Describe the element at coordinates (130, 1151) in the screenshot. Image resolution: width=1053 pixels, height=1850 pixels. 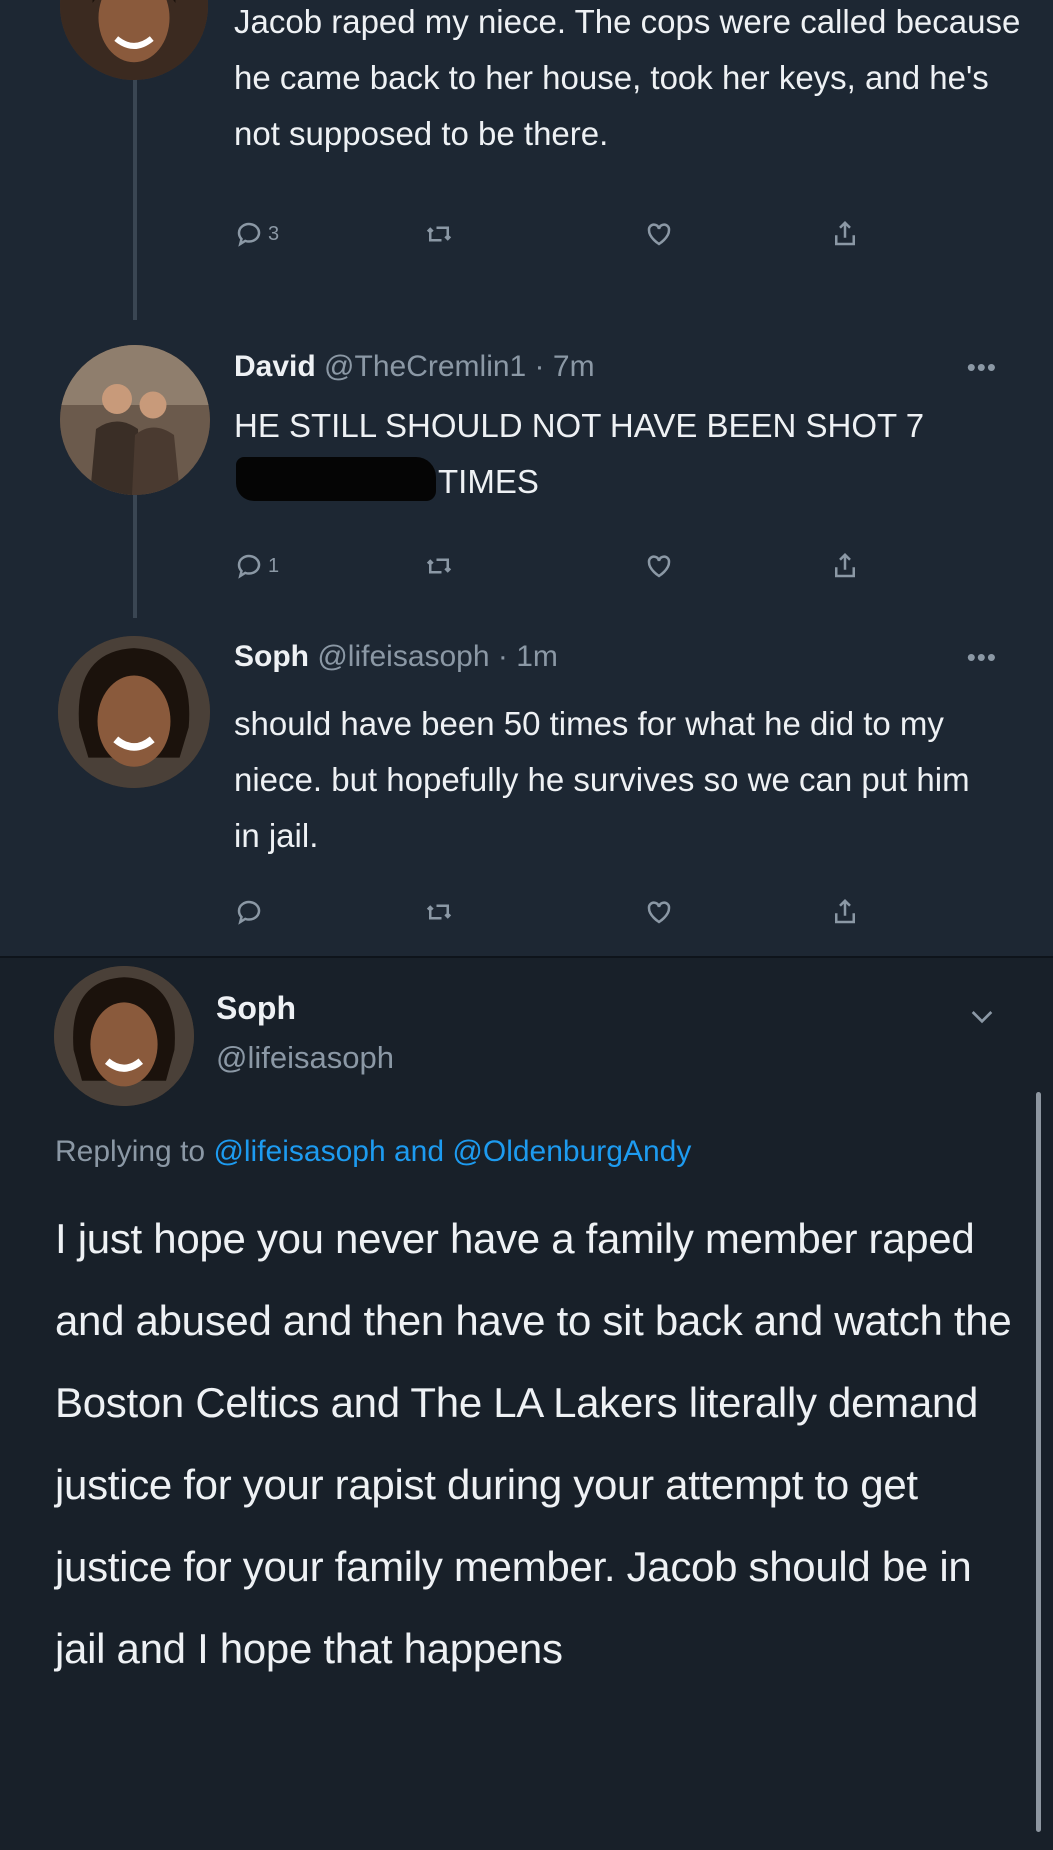
I see `replying-to-label: Replying to` at that location.